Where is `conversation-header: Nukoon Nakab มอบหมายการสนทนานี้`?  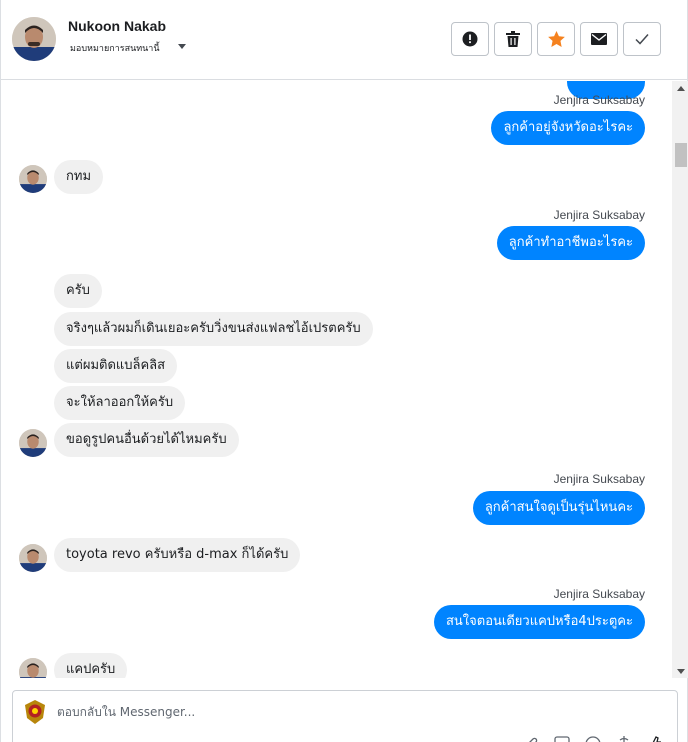
conversation-header: Nukoon Nakab มอบหมายการสนทนานี้ is located at coordinates (344, 40).